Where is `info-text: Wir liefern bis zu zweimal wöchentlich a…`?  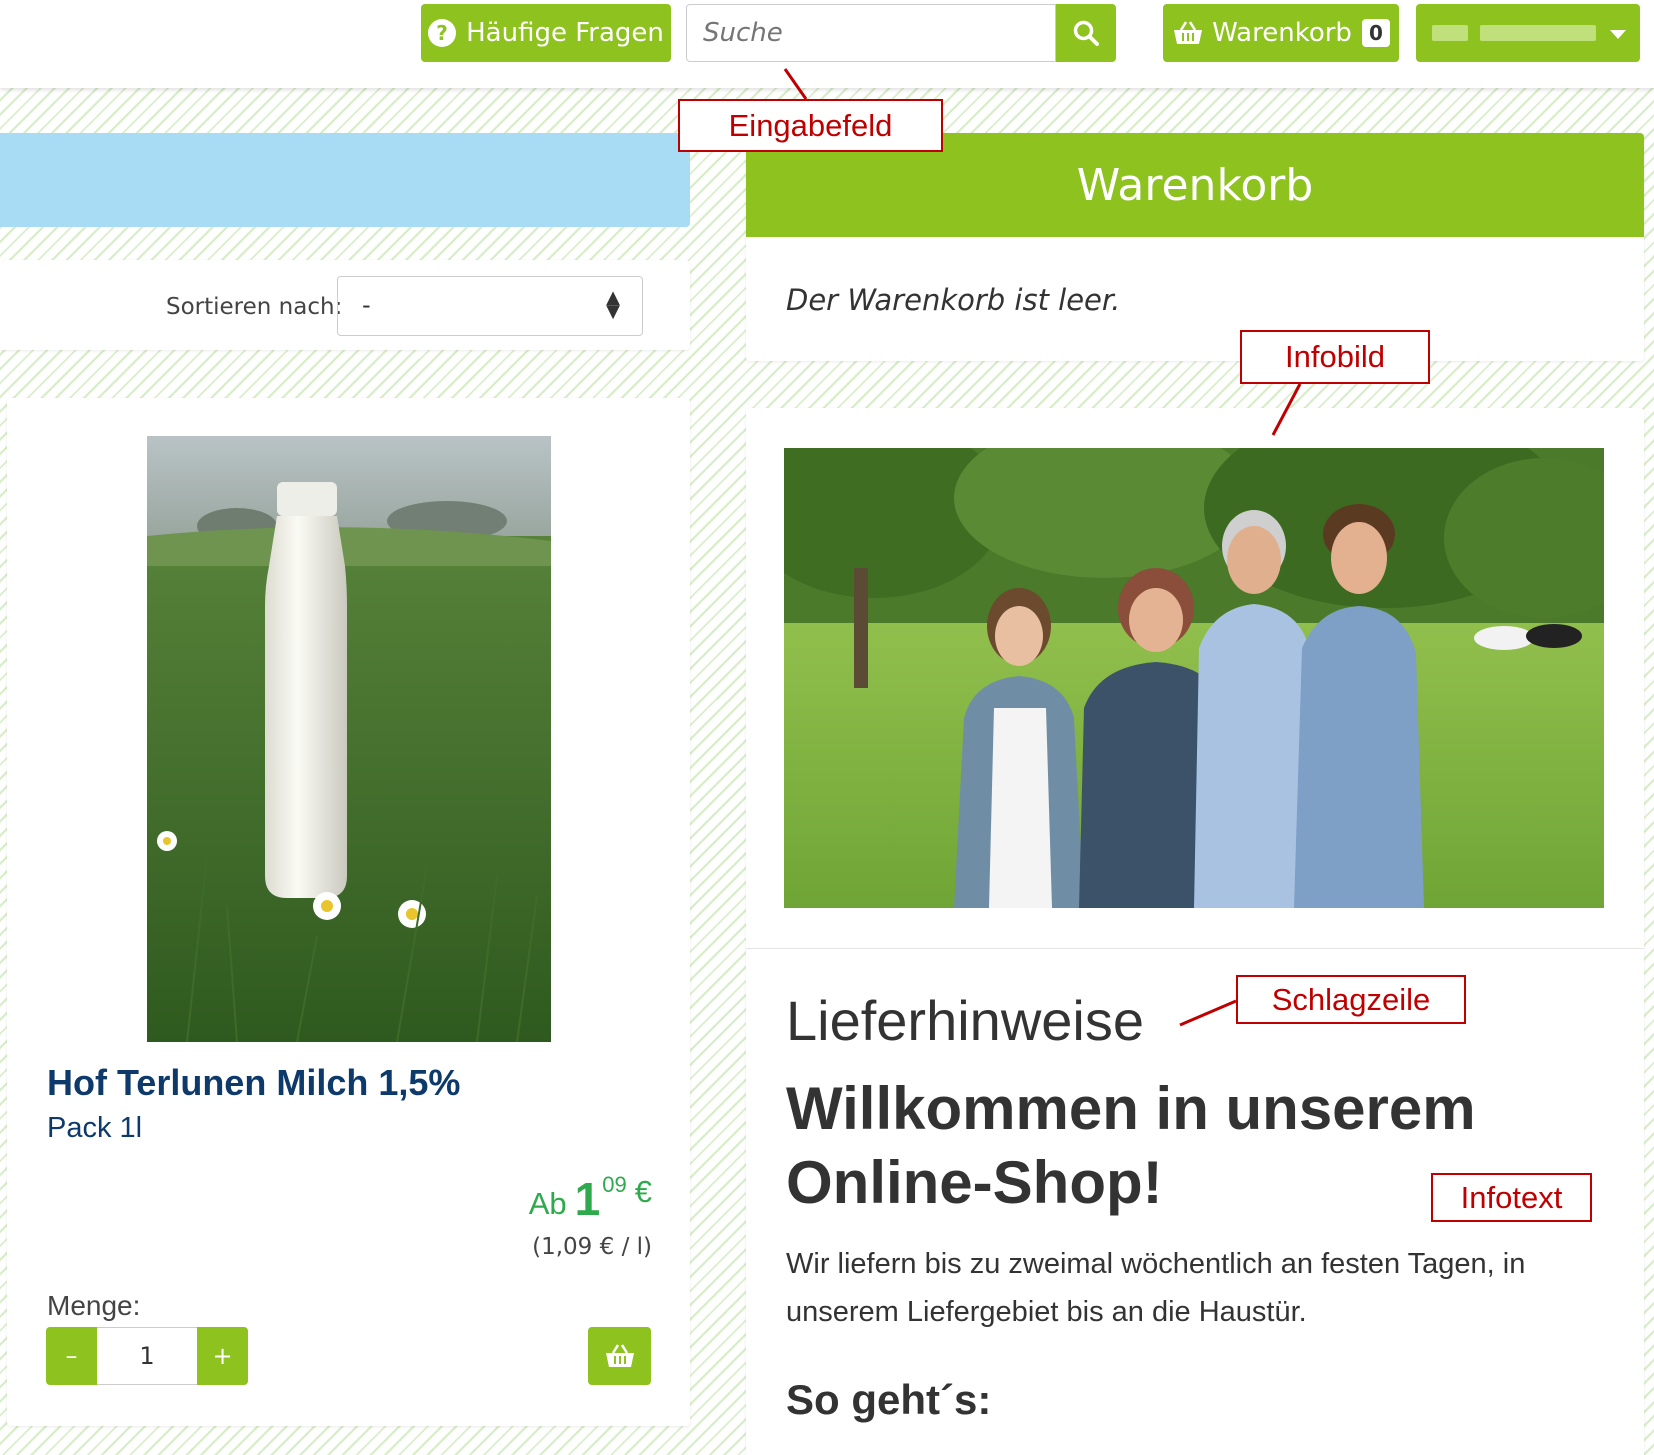 info-text: Wir liefern bis zu zweimal wöchentlich a… is located at coordinates (1156, 1288).